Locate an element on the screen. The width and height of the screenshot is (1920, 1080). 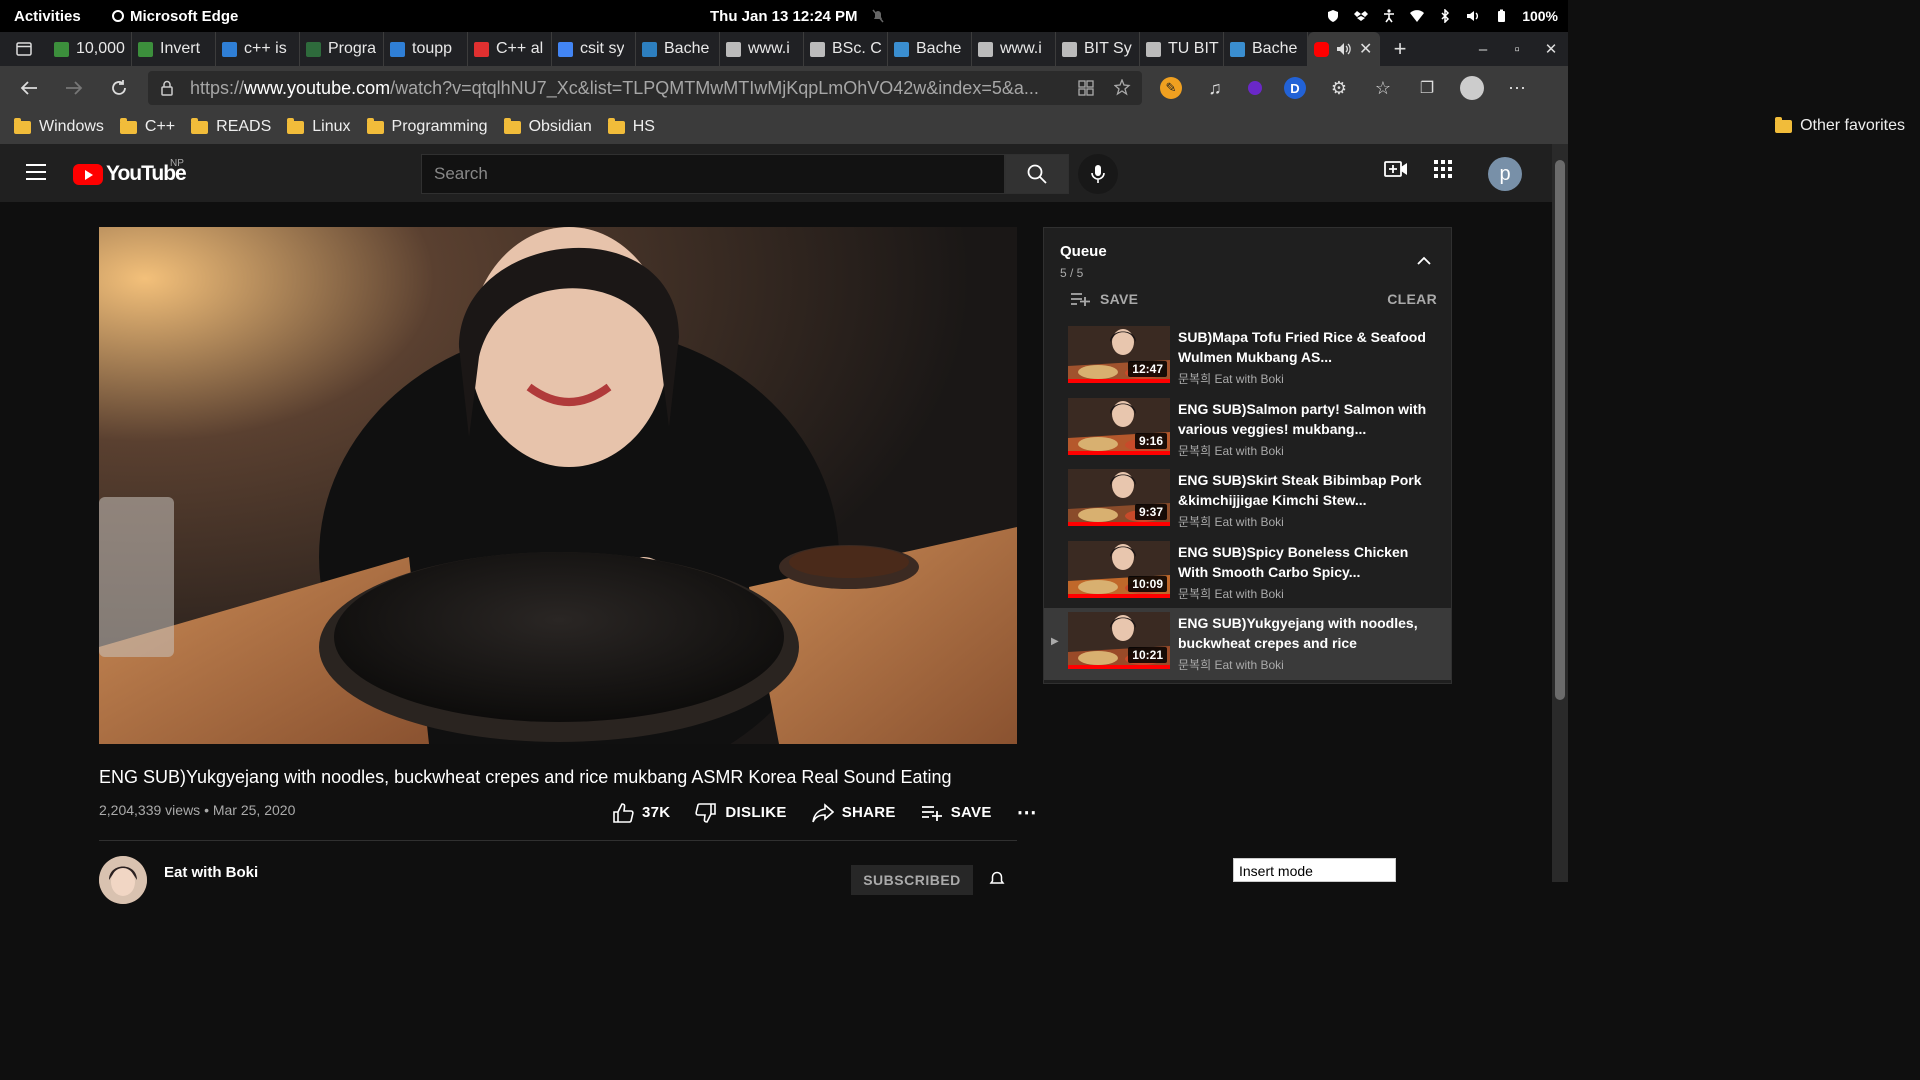
create-video-icon is located at coordinates (1396, 169).